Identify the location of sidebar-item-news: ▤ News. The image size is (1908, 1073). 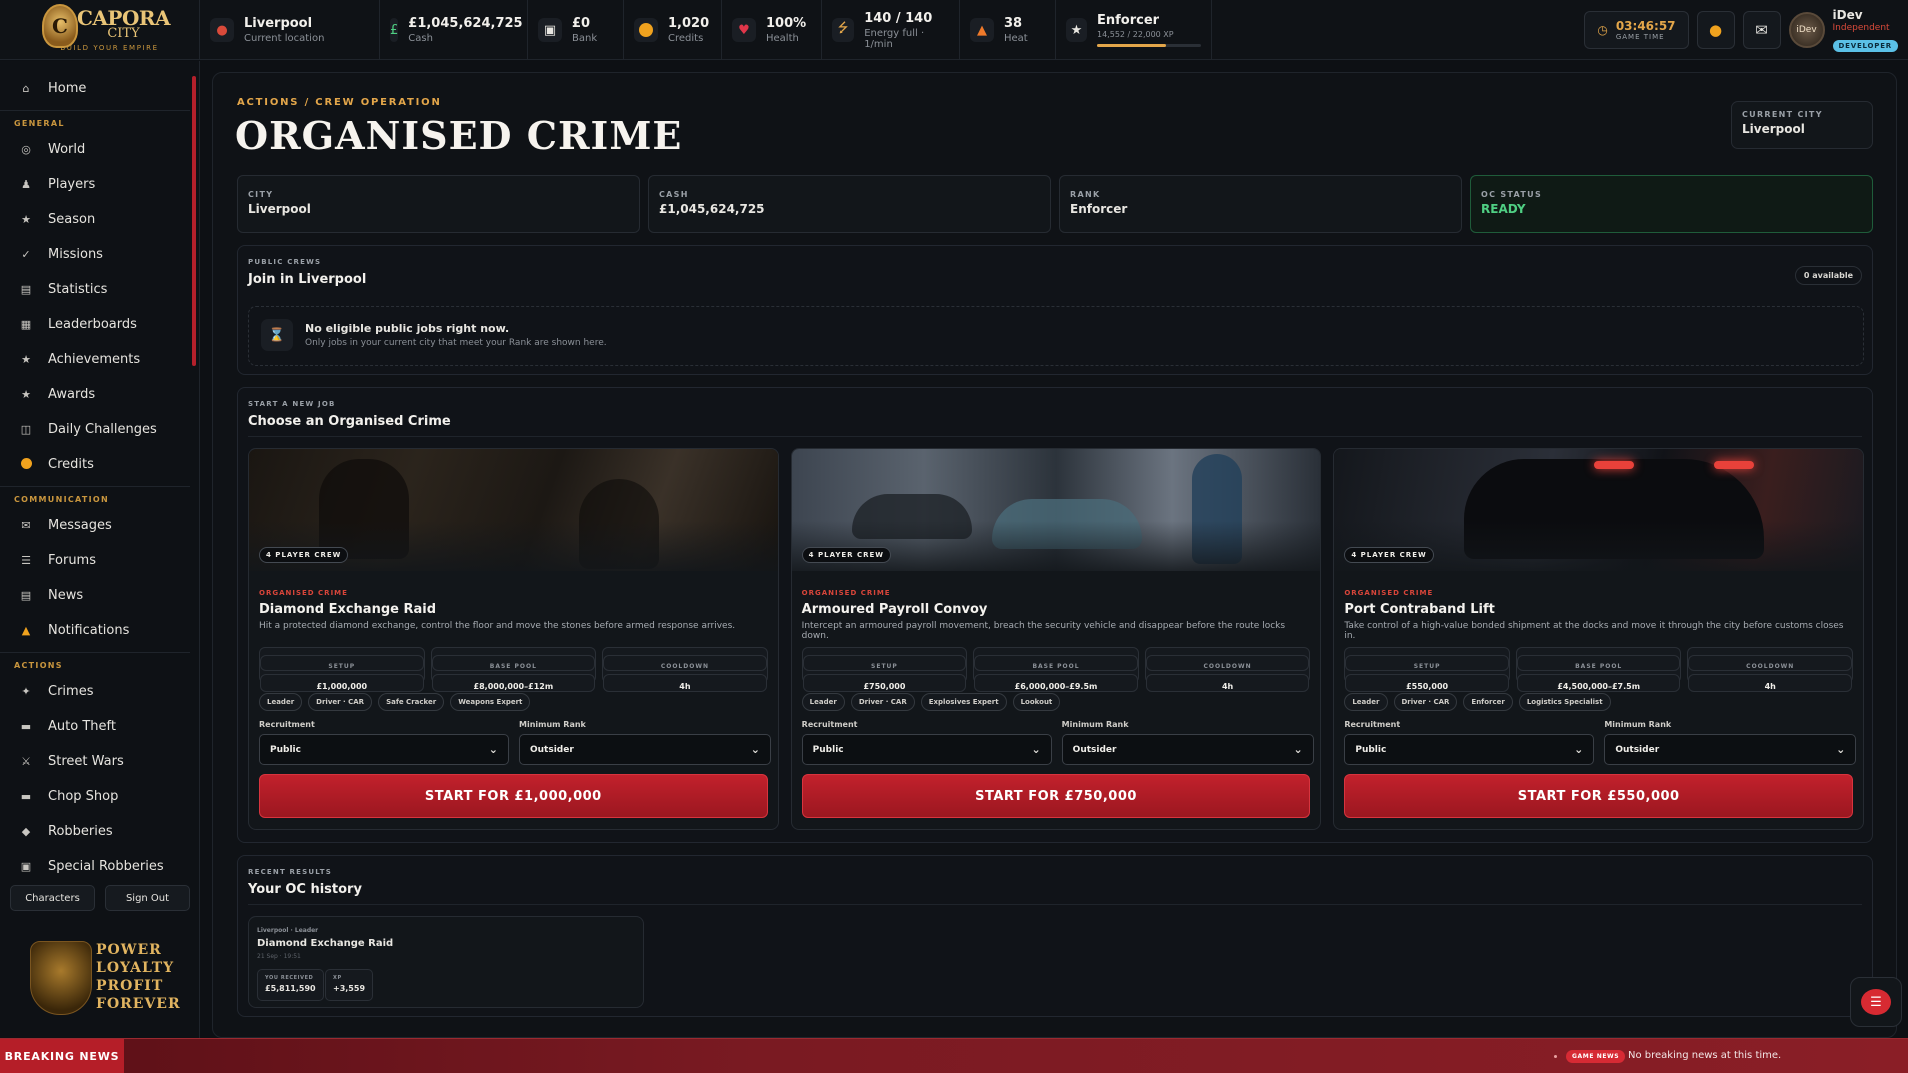
(95, 595).